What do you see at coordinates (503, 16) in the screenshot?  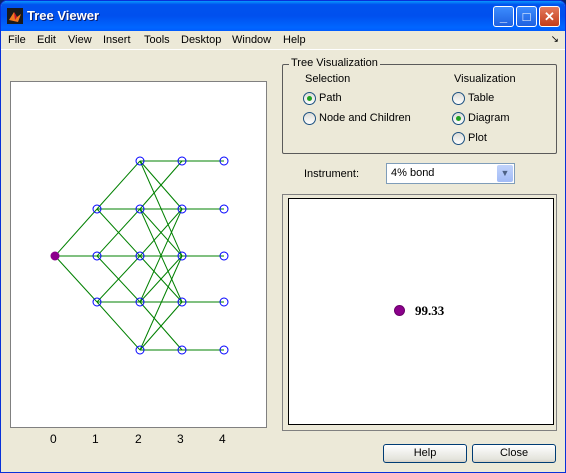 I see `minimize-button: _` at bounding box center [503, 16].